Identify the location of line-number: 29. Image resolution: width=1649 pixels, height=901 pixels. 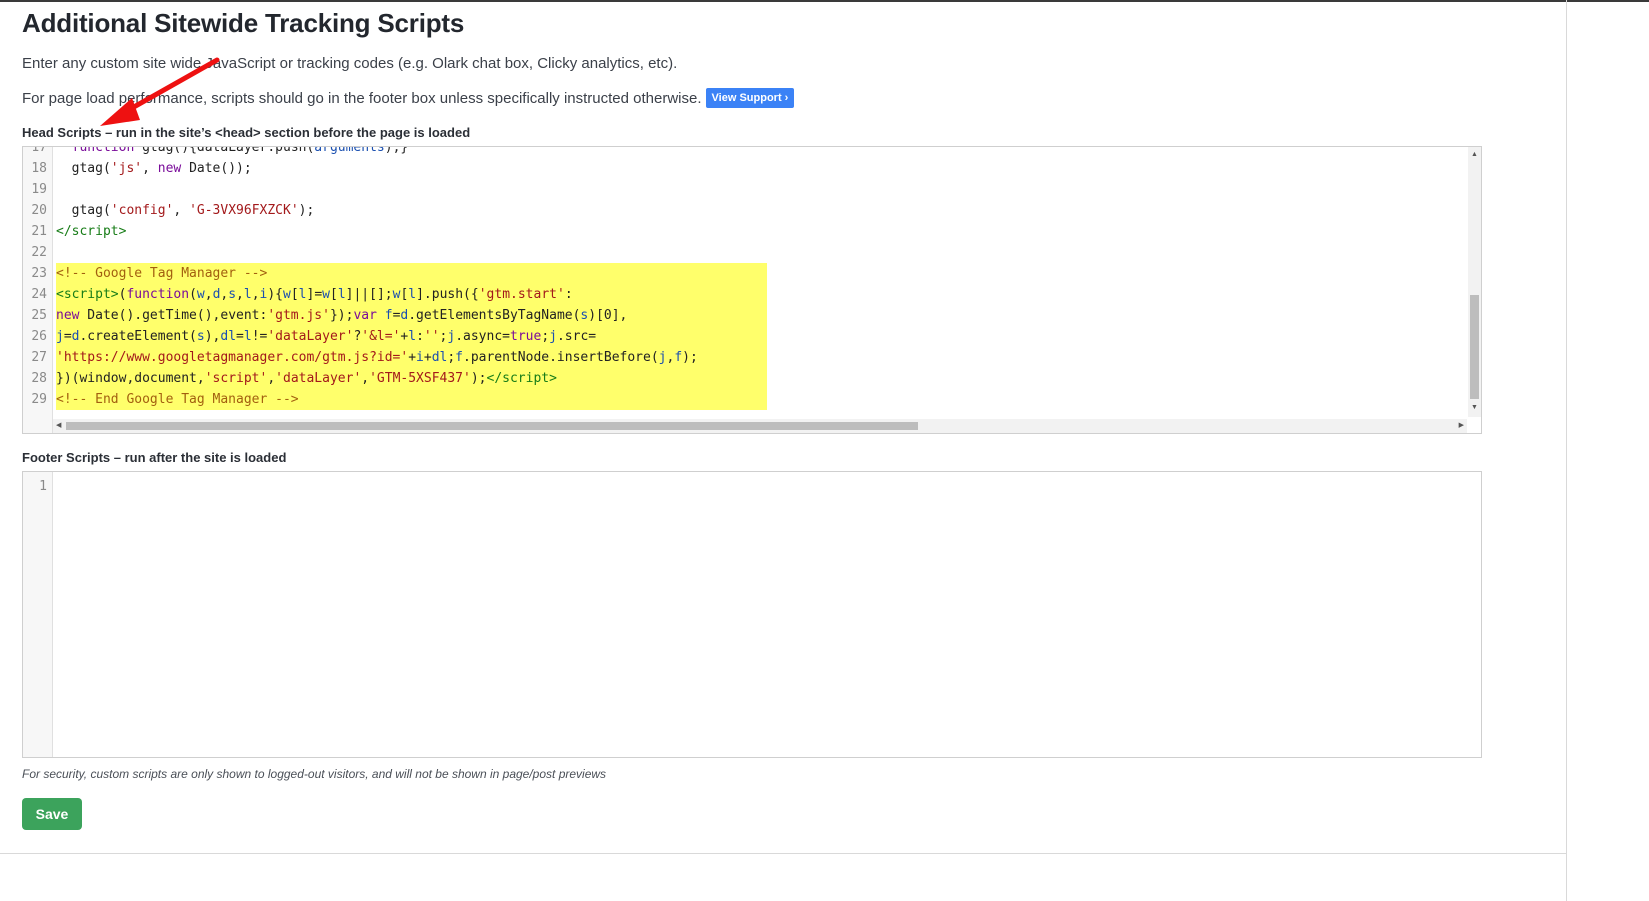
(39, 399).